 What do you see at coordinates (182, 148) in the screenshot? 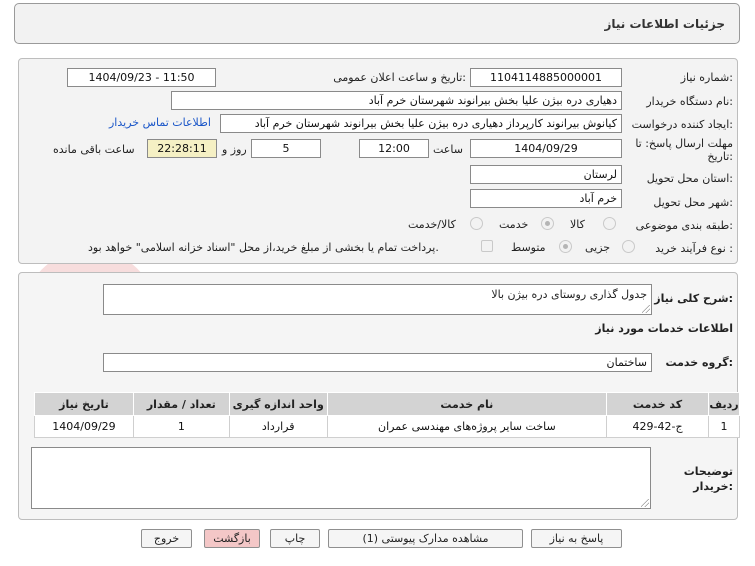
I see `remaining-time-field: 22:28:11` at bounding box center [182, 148].